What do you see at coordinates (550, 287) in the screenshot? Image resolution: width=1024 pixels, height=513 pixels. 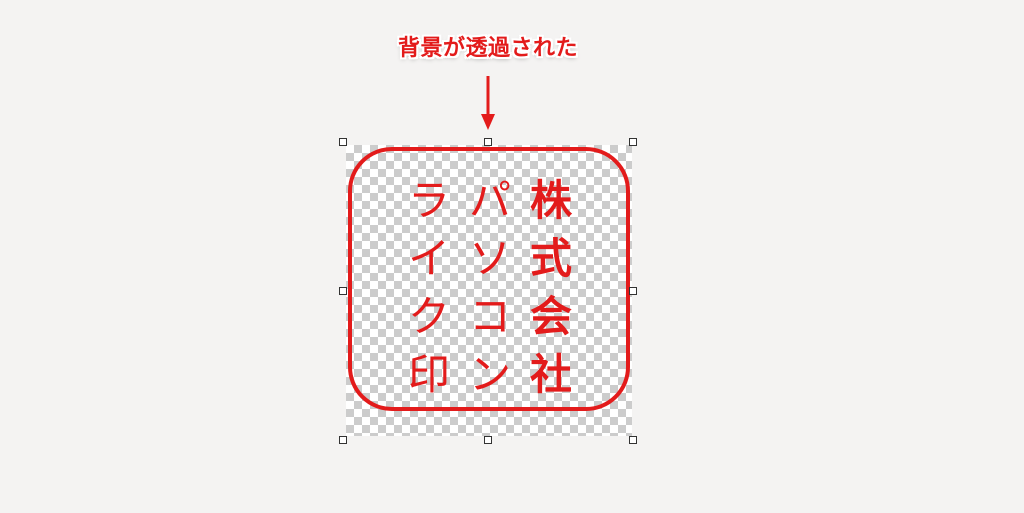 I see `stamp-column-right: 株式会社` at bounding box center [550, 287].